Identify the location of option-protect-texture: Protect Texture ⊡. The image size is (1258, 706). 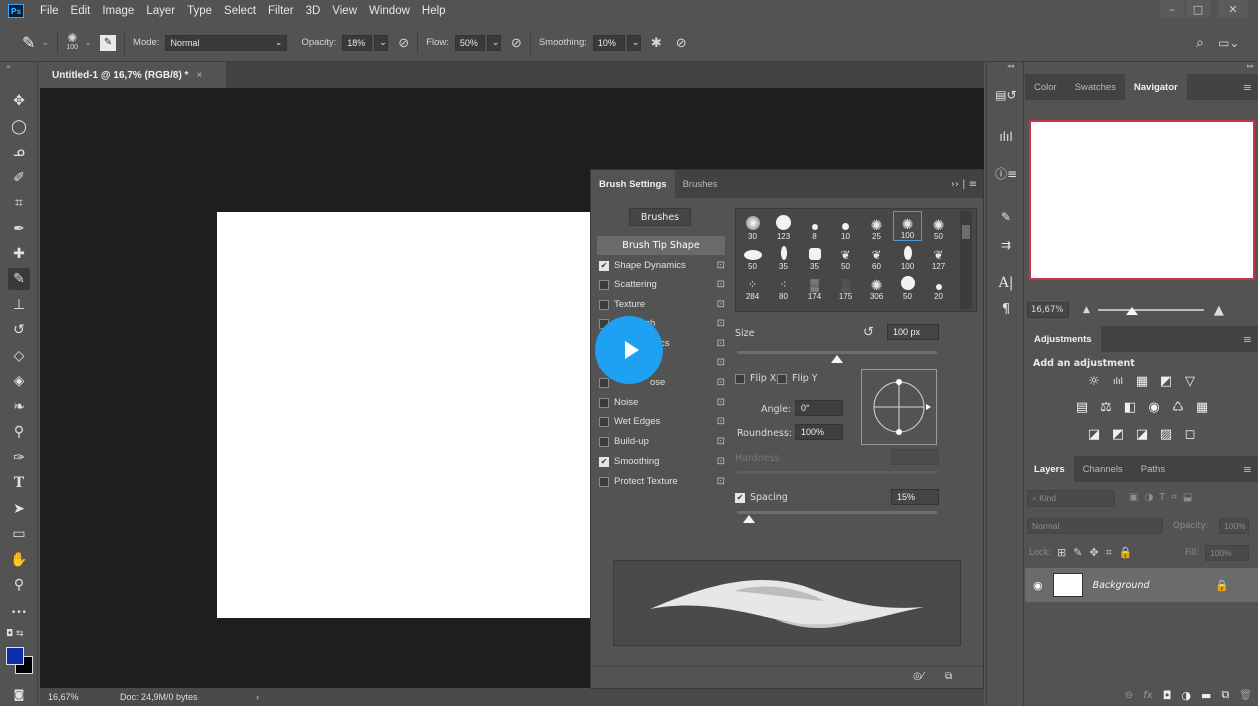
(662, 481).